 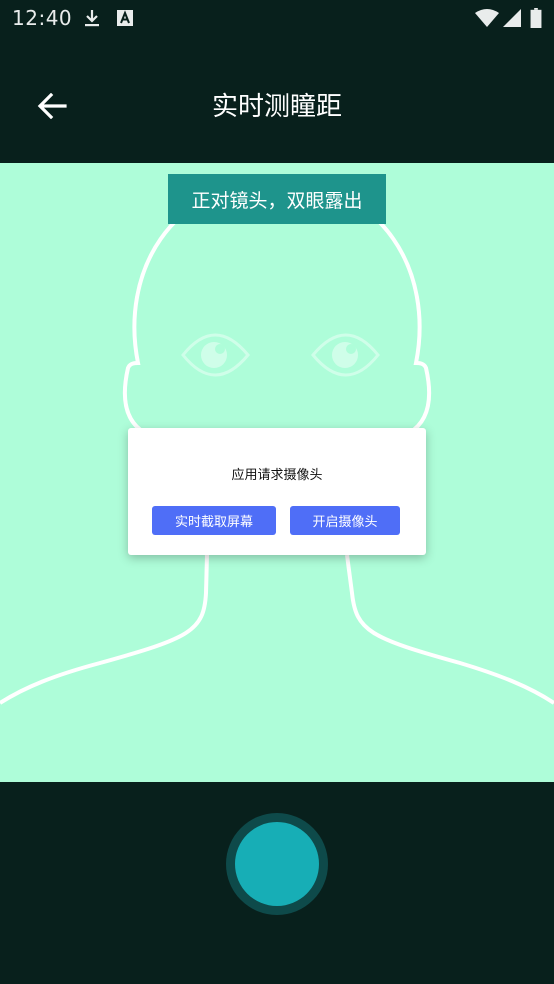 I want to click on page-title: 实时测瞳距, so click(x=276, y=107).